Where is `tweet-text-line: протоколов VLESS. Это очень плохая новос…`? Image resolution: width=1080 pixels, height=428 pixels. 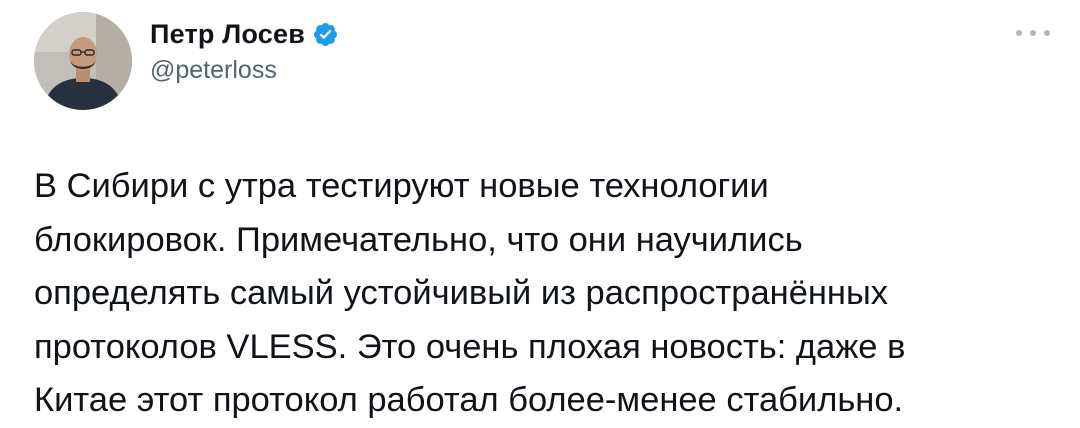 tweet-text-line: протоколов VLESS. Это очень плохая новос… is located at coordinates (470, 346).